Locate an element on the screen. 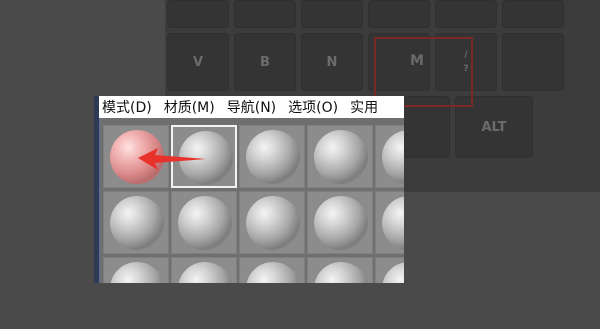 The width and height of the screenshot is (600, 329). key-b: B is located at coordinates (265, 62).